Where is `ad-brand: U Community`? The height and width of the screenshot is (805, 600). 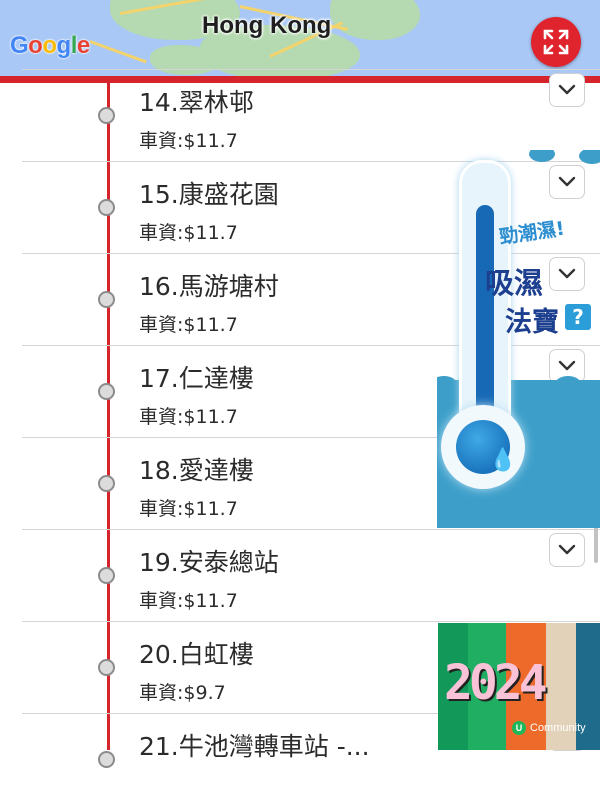
ad-brand: U Community is located at coordinates (549, 728).